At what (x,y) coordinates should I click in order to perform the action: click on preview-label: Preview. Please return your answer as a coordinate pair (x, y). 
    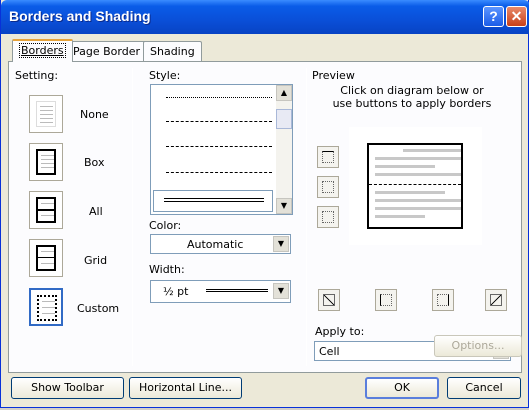
    Looking at the image, I should click on (333, 75).